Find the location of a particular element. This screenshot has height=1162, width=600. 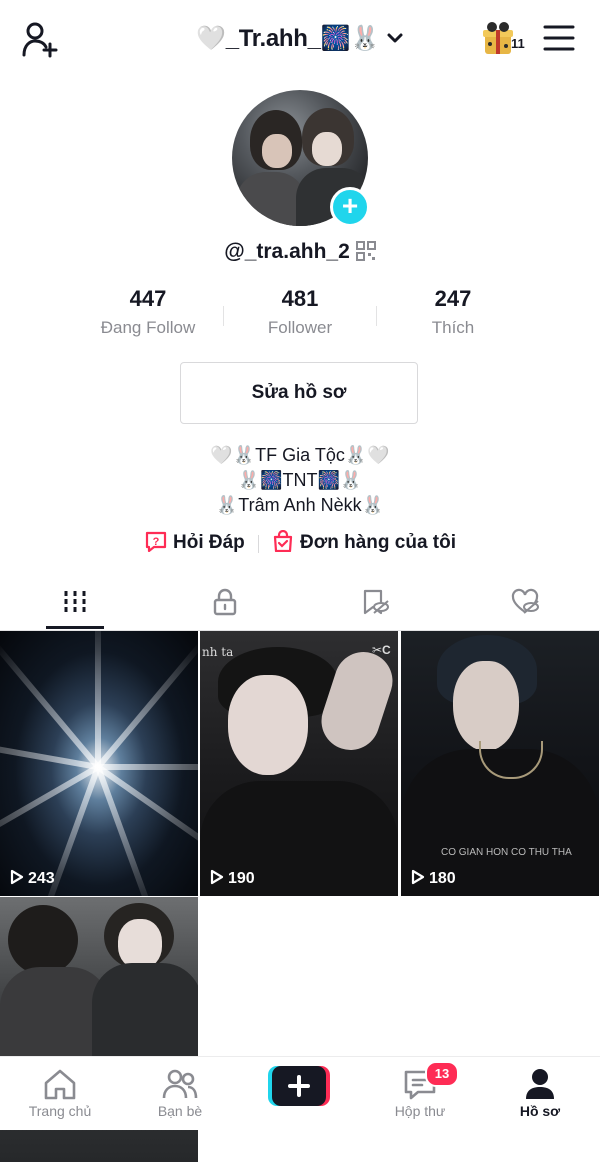

create-button is located at coordinates (299, 1086).